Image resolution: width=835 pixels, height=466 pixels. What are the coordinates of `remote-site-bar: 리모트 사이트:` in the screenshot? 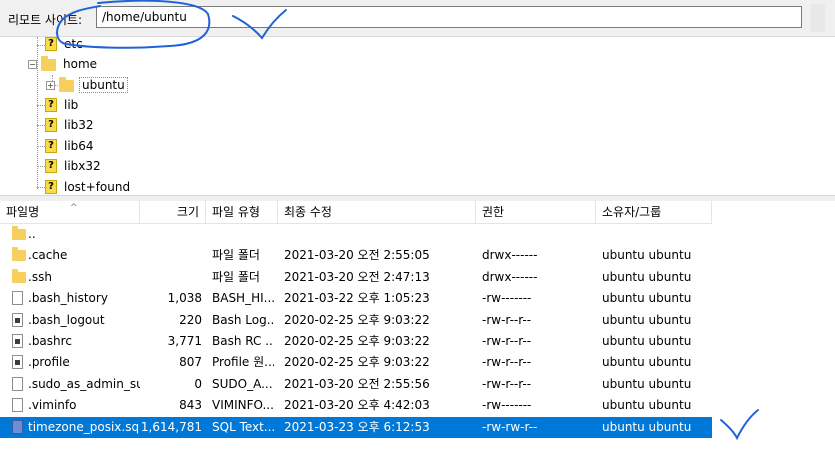 It's located at (417, 18).